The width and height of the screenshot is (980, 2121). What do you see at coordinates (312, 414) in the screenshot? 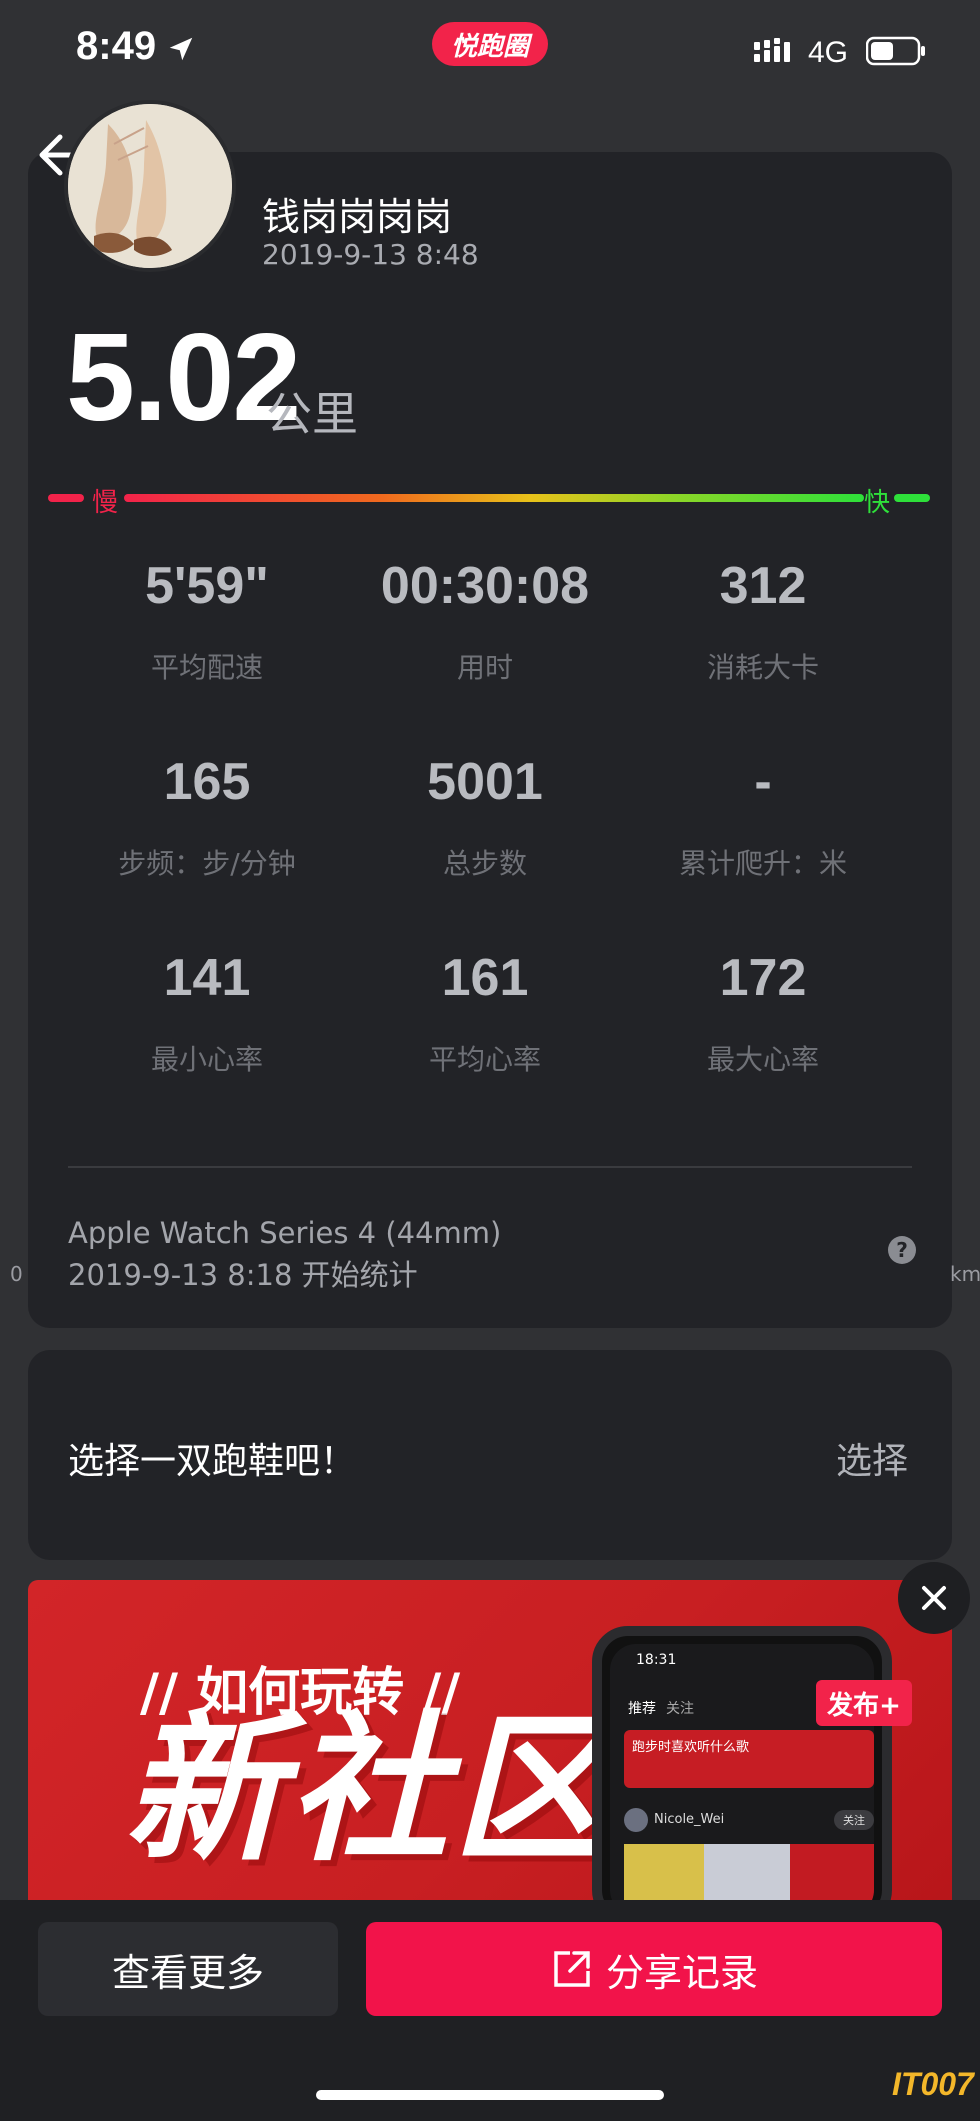
I see `distance-unit: 公里` at bounding box center [312, 414].